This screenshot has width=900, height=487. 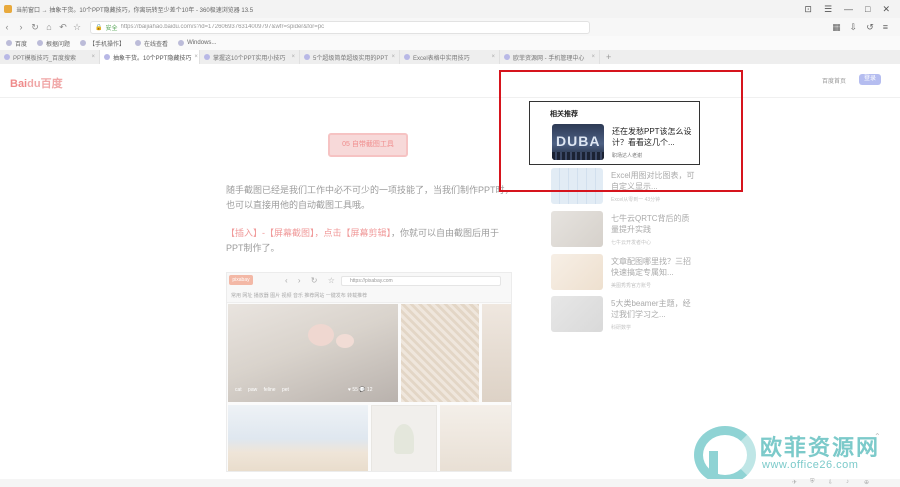 I want to click on download-status-icon: ⇩, so click(x=830, y=482).